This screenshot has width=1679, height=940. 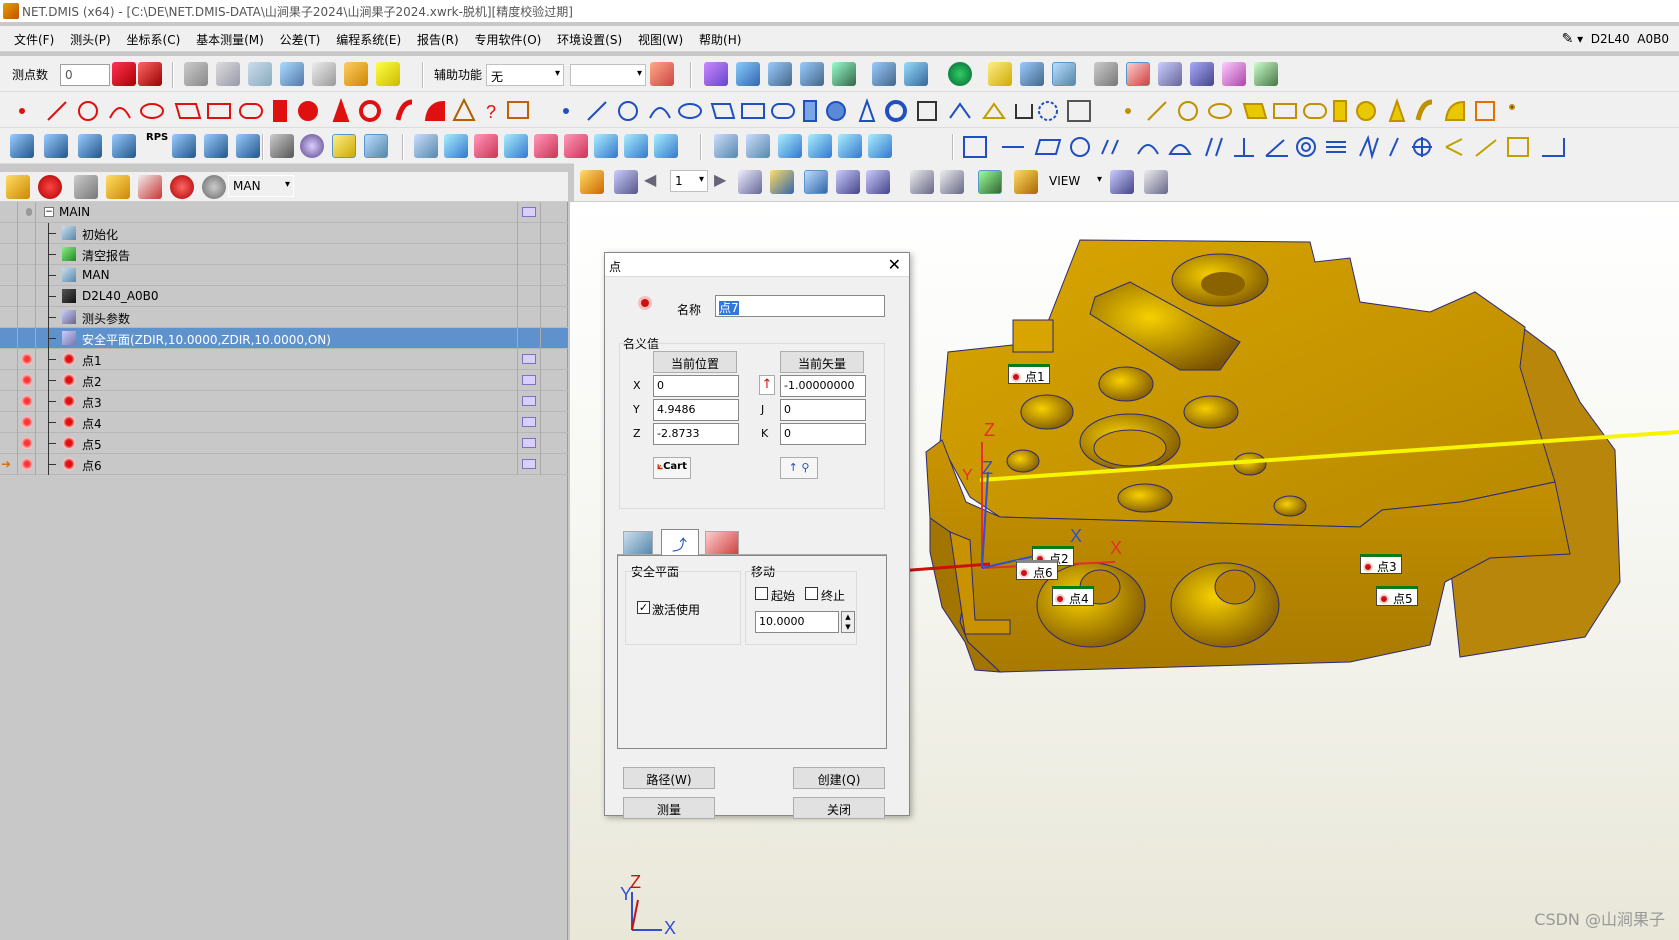 What do you see at coordinates (820, 146) in the screenshot?
I see `scan-edge-icon` at bounding box center [820, 146].